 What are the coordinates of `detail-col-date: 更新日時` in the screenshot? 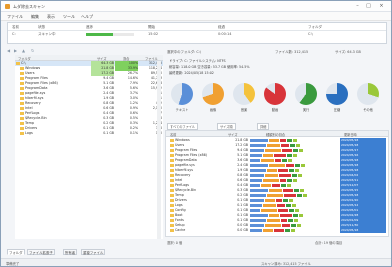 It's located at (350, 134).